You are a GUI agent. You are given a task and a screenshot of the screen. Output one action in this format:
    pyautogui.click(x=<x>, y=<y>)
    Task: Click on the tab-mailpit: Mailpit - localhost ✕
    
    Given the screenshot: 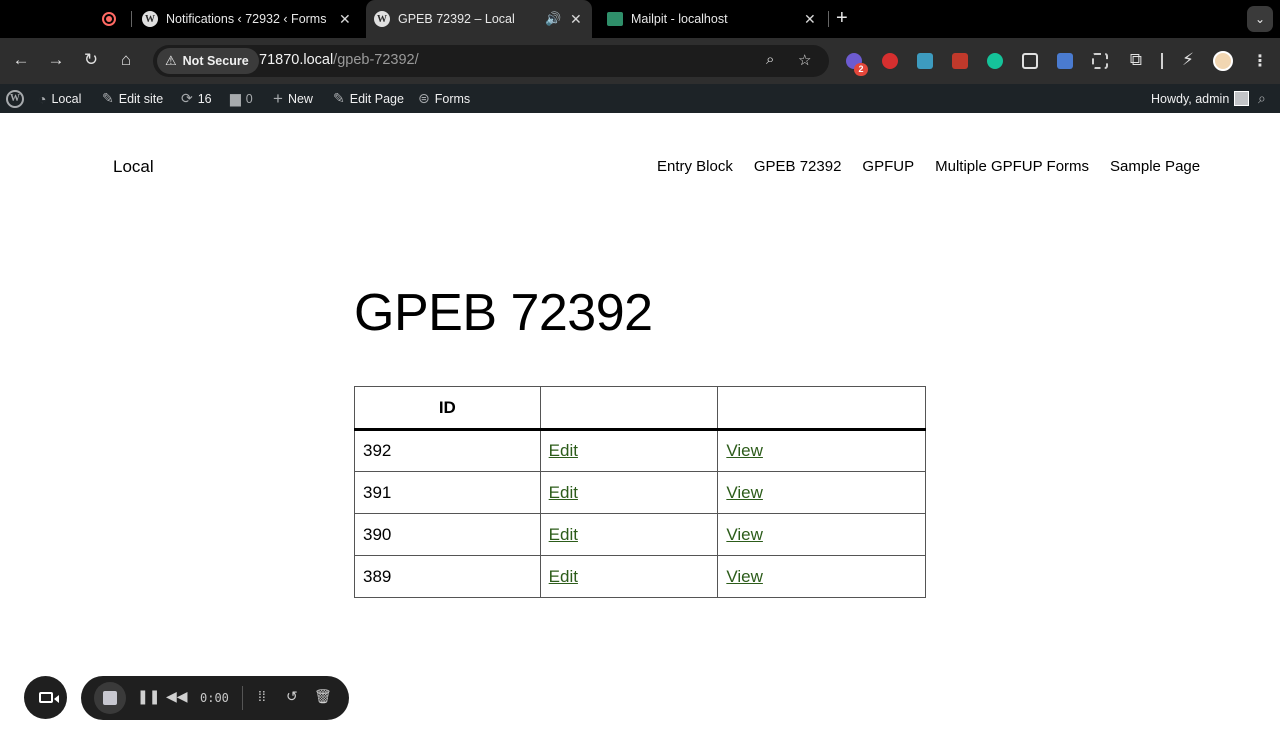 What is the action you would take?
    pyautogui.click(x=712, y=19)
    